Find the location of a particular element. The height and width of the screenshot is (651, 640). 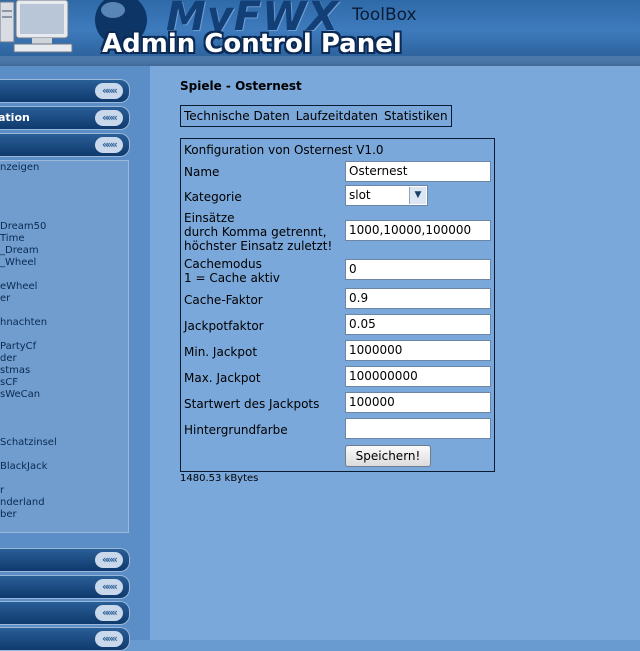

sidebar-game-item: PartyCf is located at coordinates (18, 346).